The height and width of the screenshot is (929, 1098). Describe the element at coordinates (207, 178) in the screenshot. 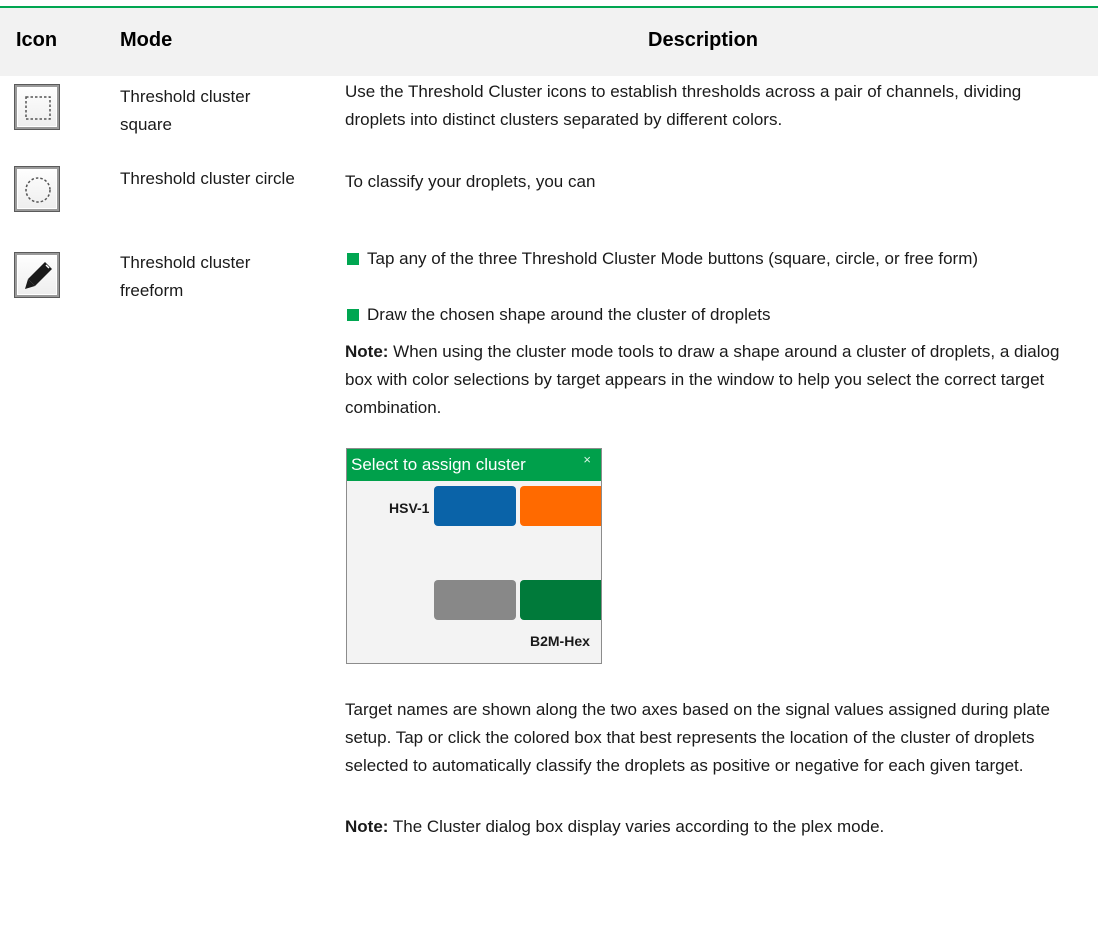

I see `mode-threshold-circle: Threshold cluster circle` at that location.